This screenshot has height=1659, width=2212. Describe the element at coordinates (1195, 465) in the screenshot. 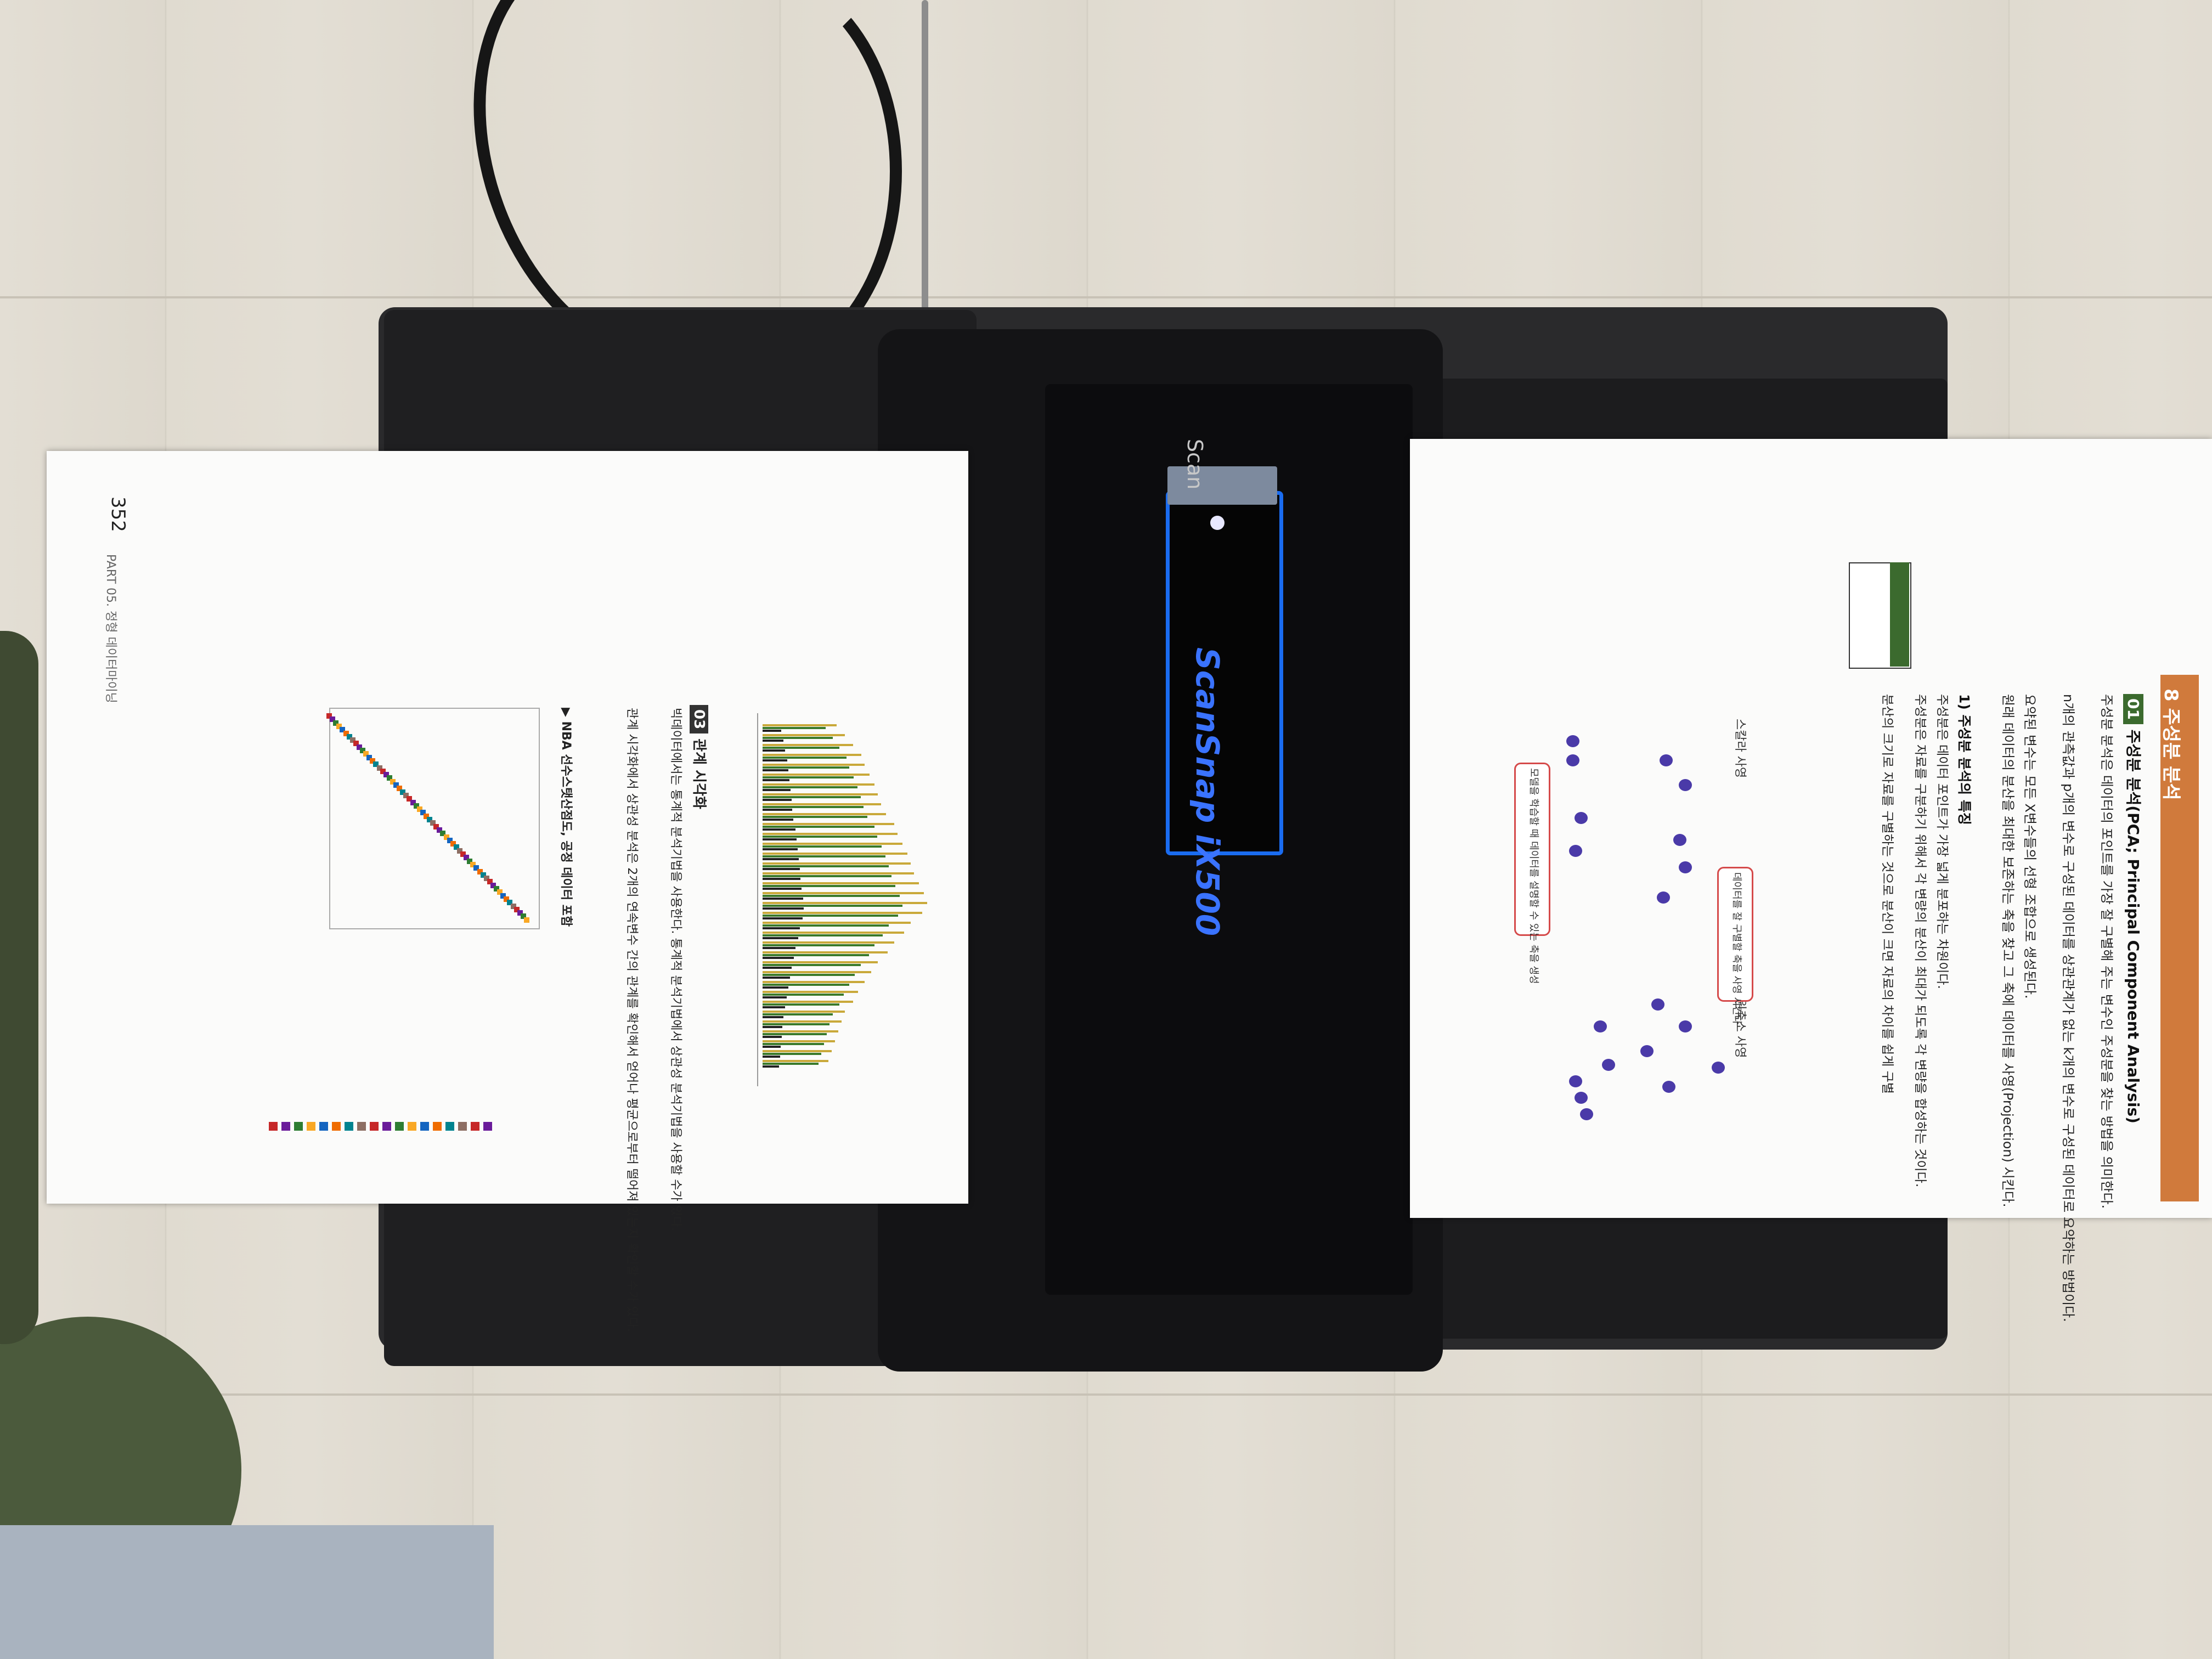

I see `scan-button-label: Scan` at that location.